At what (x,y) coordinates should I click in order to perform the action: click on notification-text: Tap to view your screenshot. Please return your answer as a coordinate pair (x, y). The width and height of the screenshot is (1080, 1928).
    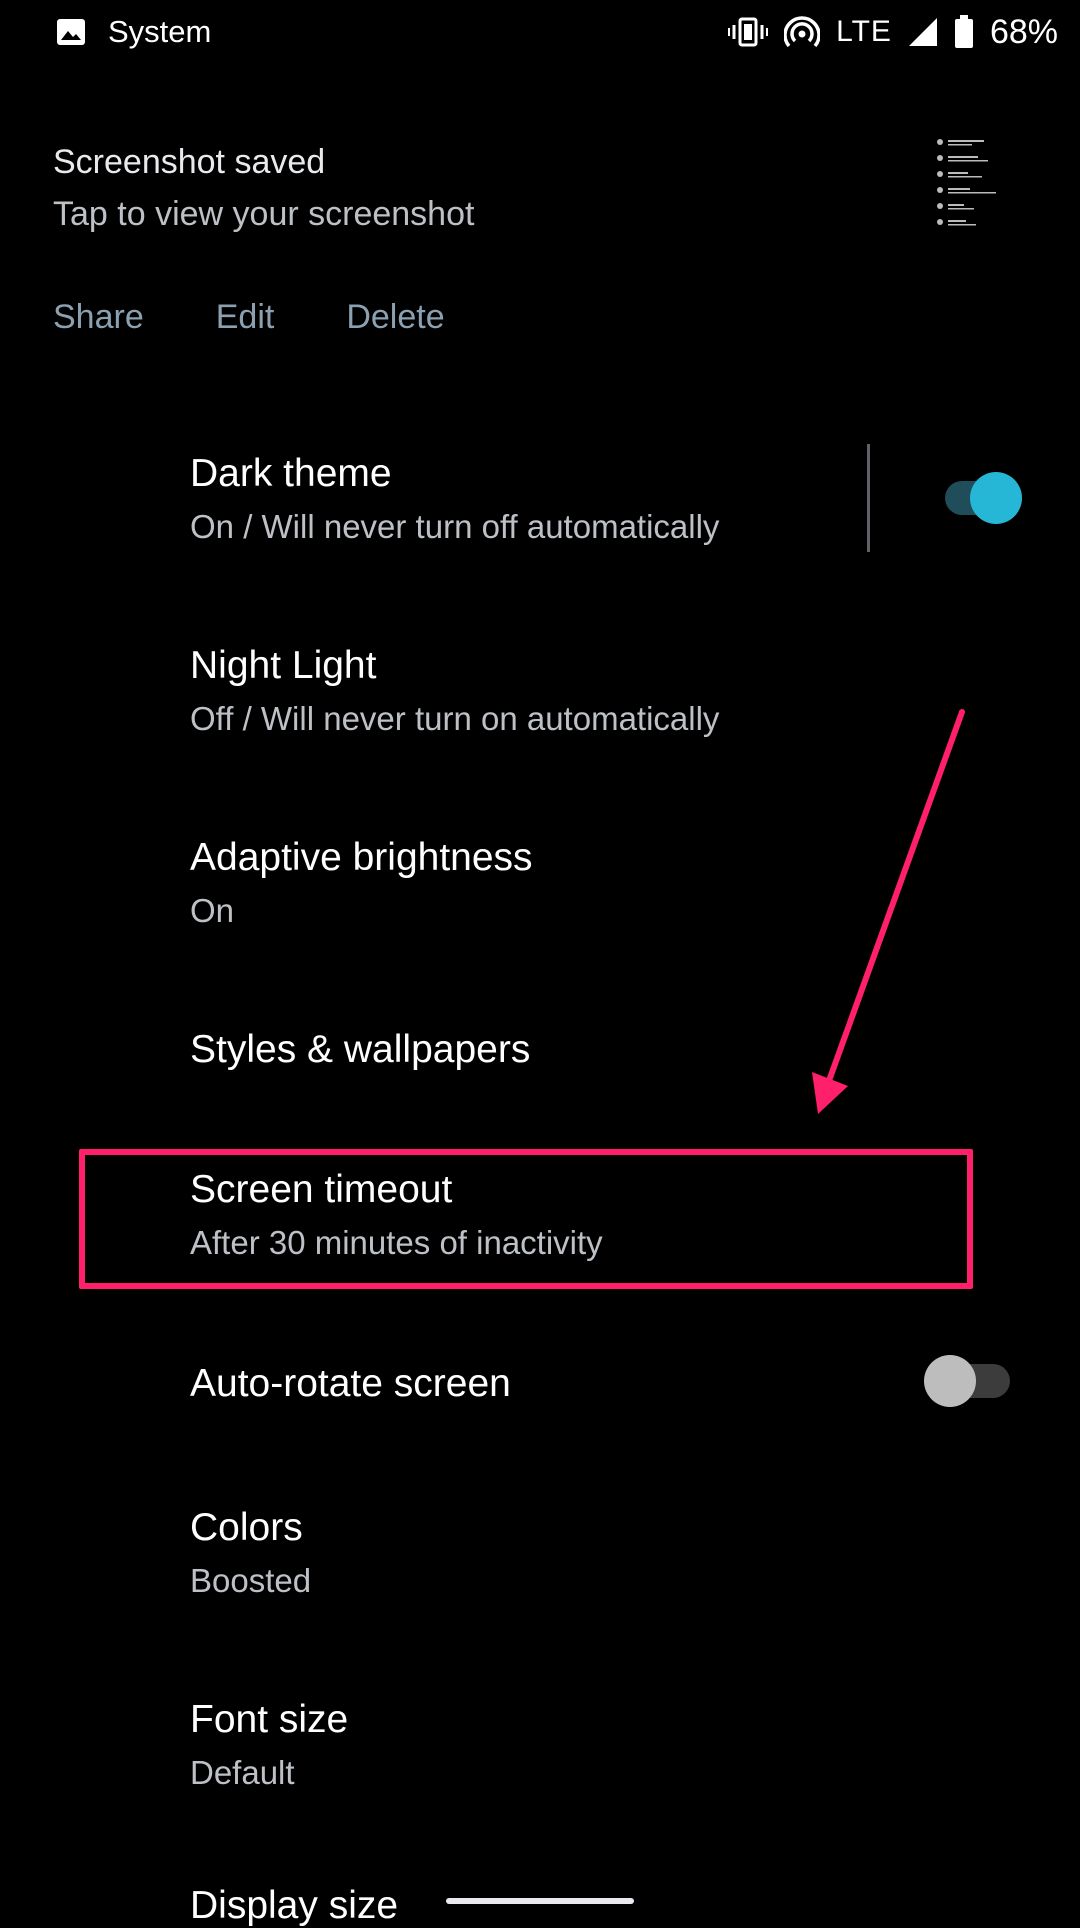
    Looking at the image, I should click on (264, 214).